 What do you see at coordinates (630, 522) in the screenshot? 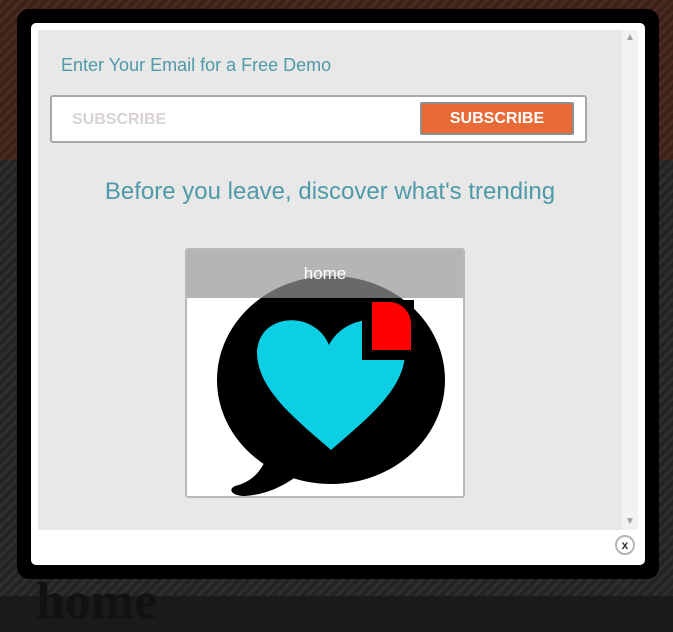
I see `scroll-down-icon: ▼` at bounding box center [630, 522].